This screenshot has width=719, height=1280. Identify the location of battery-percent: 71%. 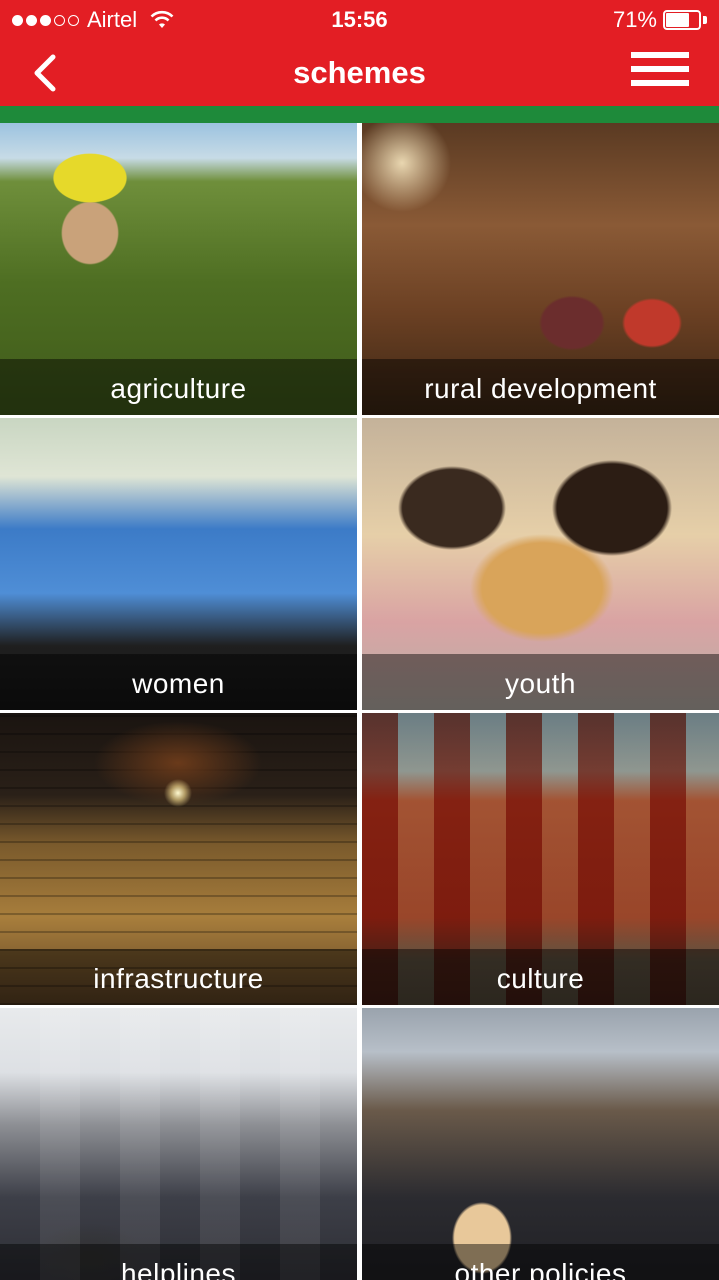
(634, 19).